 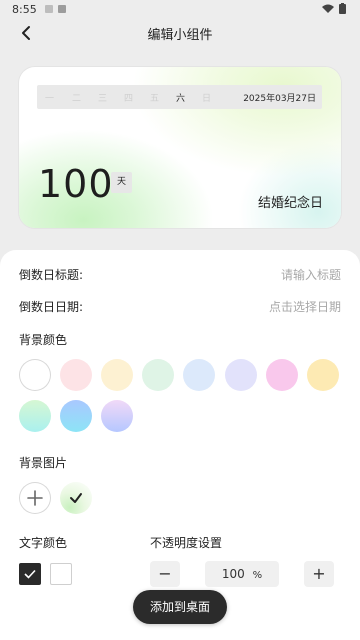 I want to click on color-swatch-mint, so click(x=158, y=375).